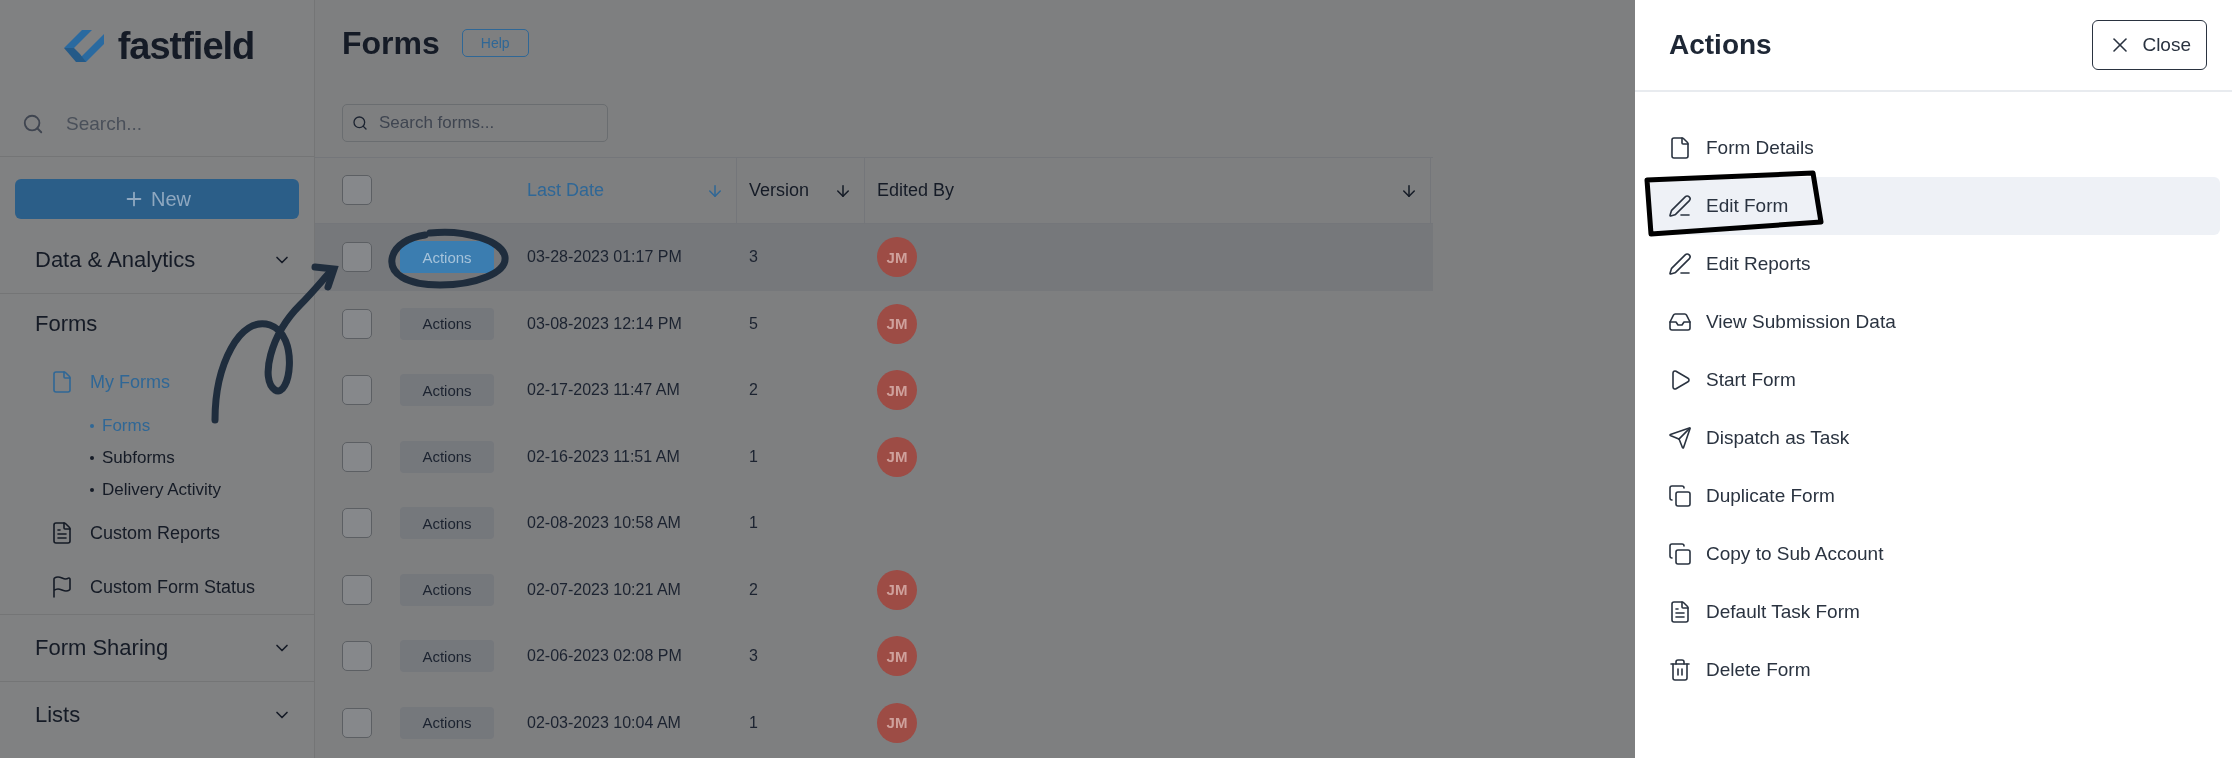 This screenshot has width=2232, height=758. What do you see at coordinates (874, 656) in the screenshot?
I see `table-row: Actions 02-06-2023 02:08 PM 3 JM` at bounding box center [874, 656].